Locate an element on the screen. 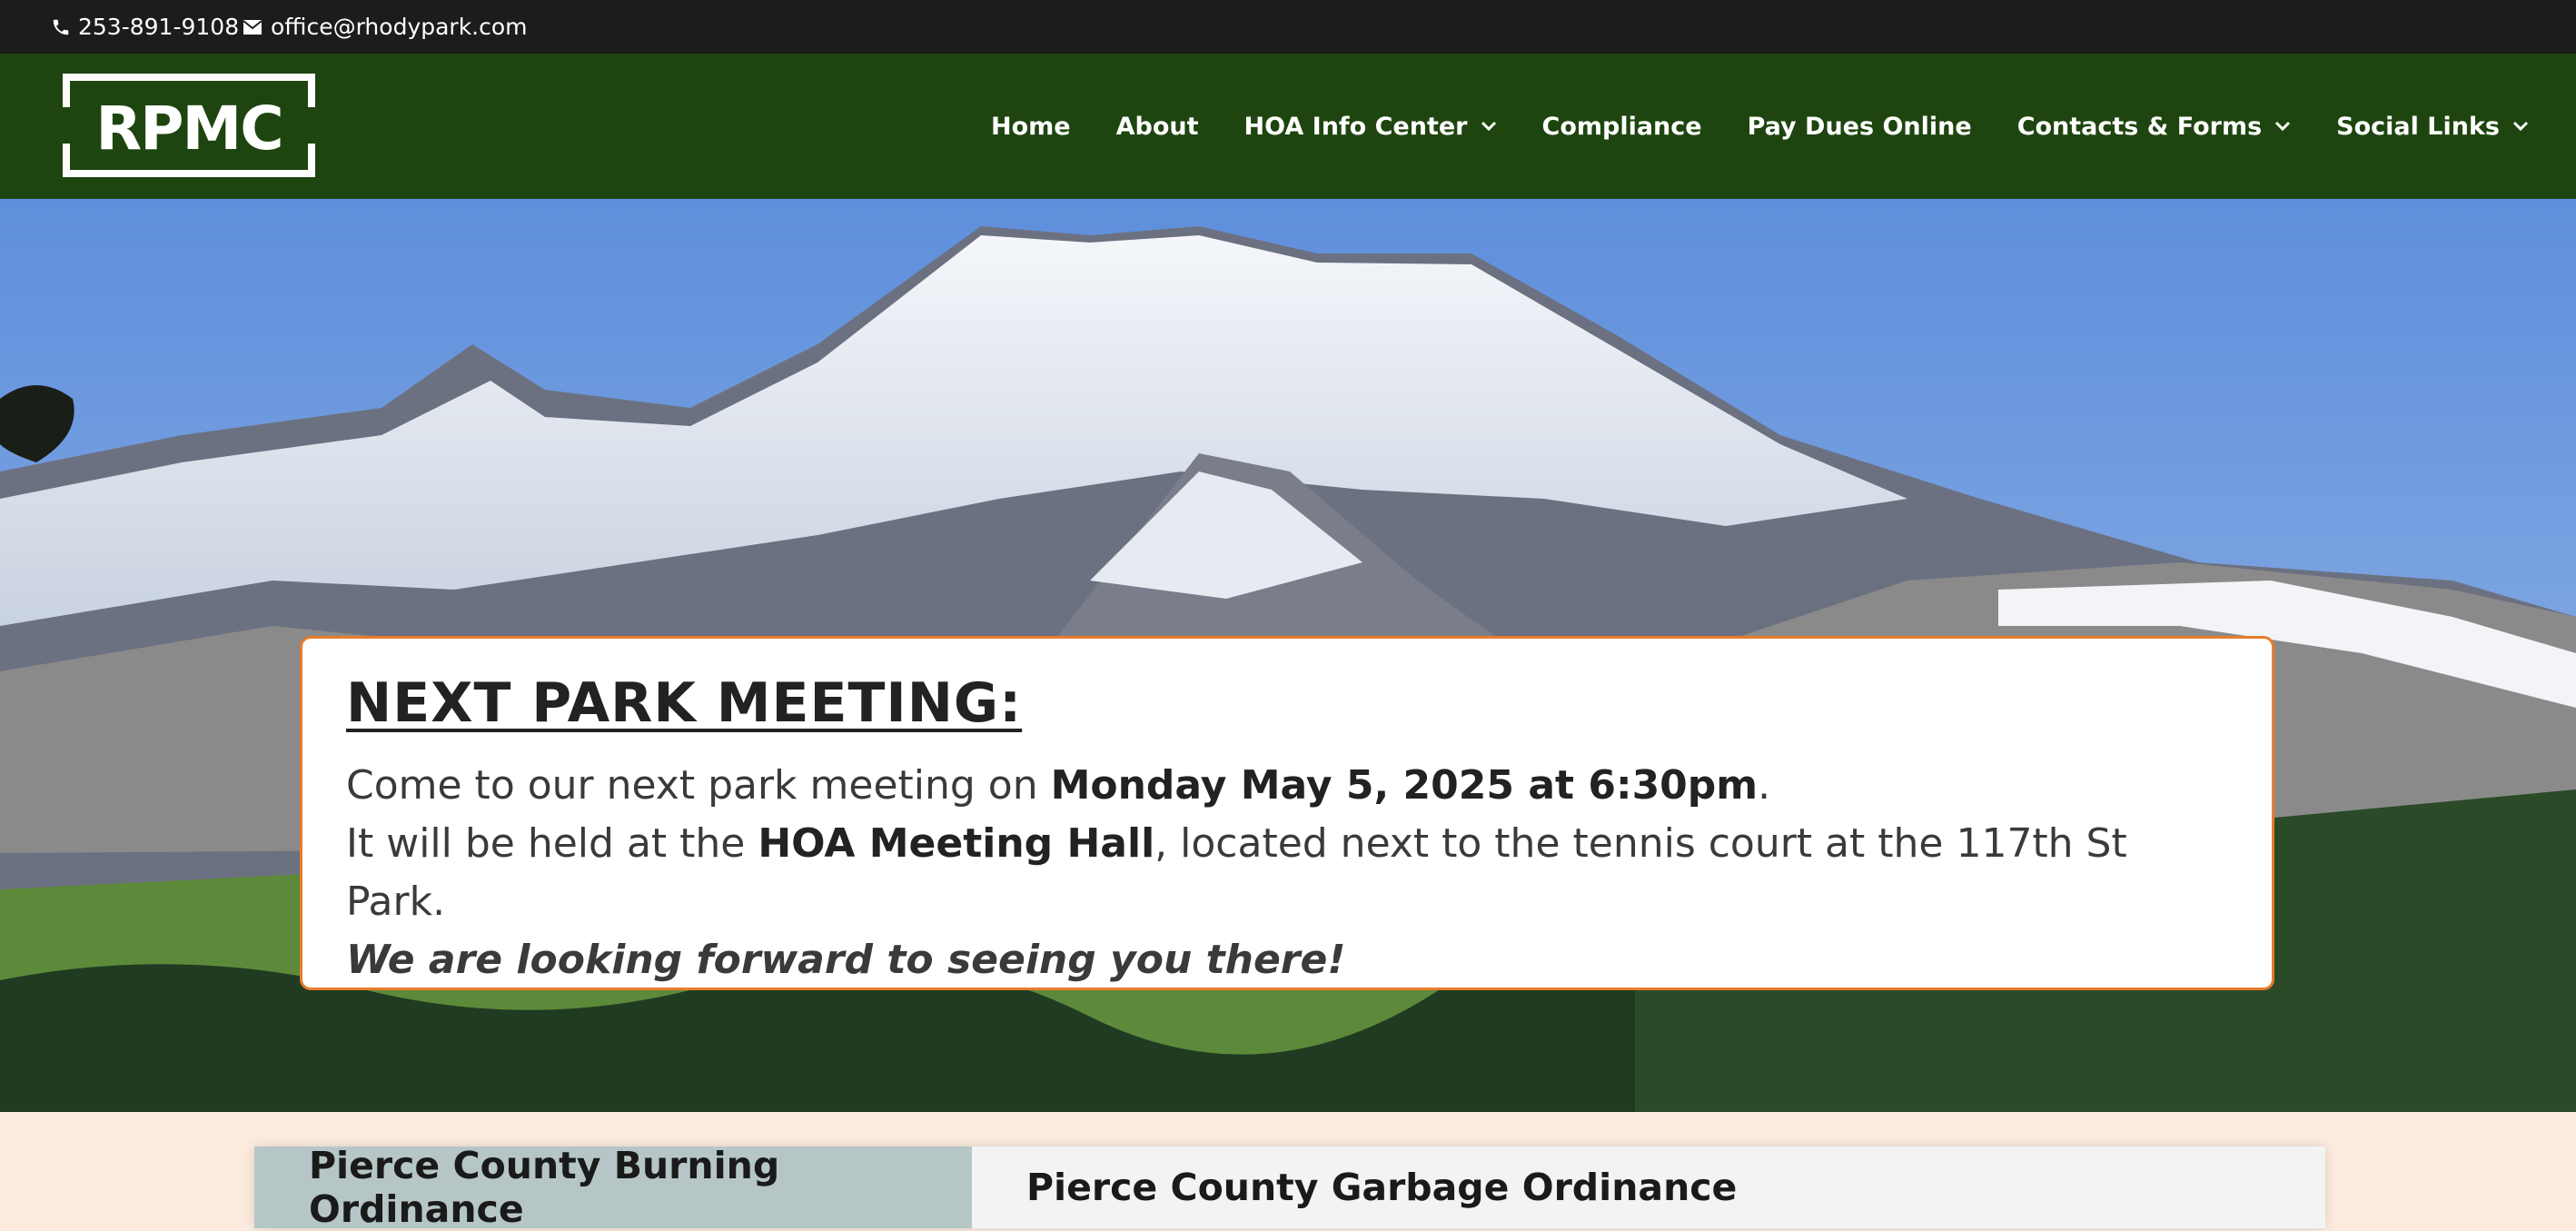 The height and width of the screenshot is (1231, 2576). email-contact: office@rhodypark.com is located at coordinates (385, 27).